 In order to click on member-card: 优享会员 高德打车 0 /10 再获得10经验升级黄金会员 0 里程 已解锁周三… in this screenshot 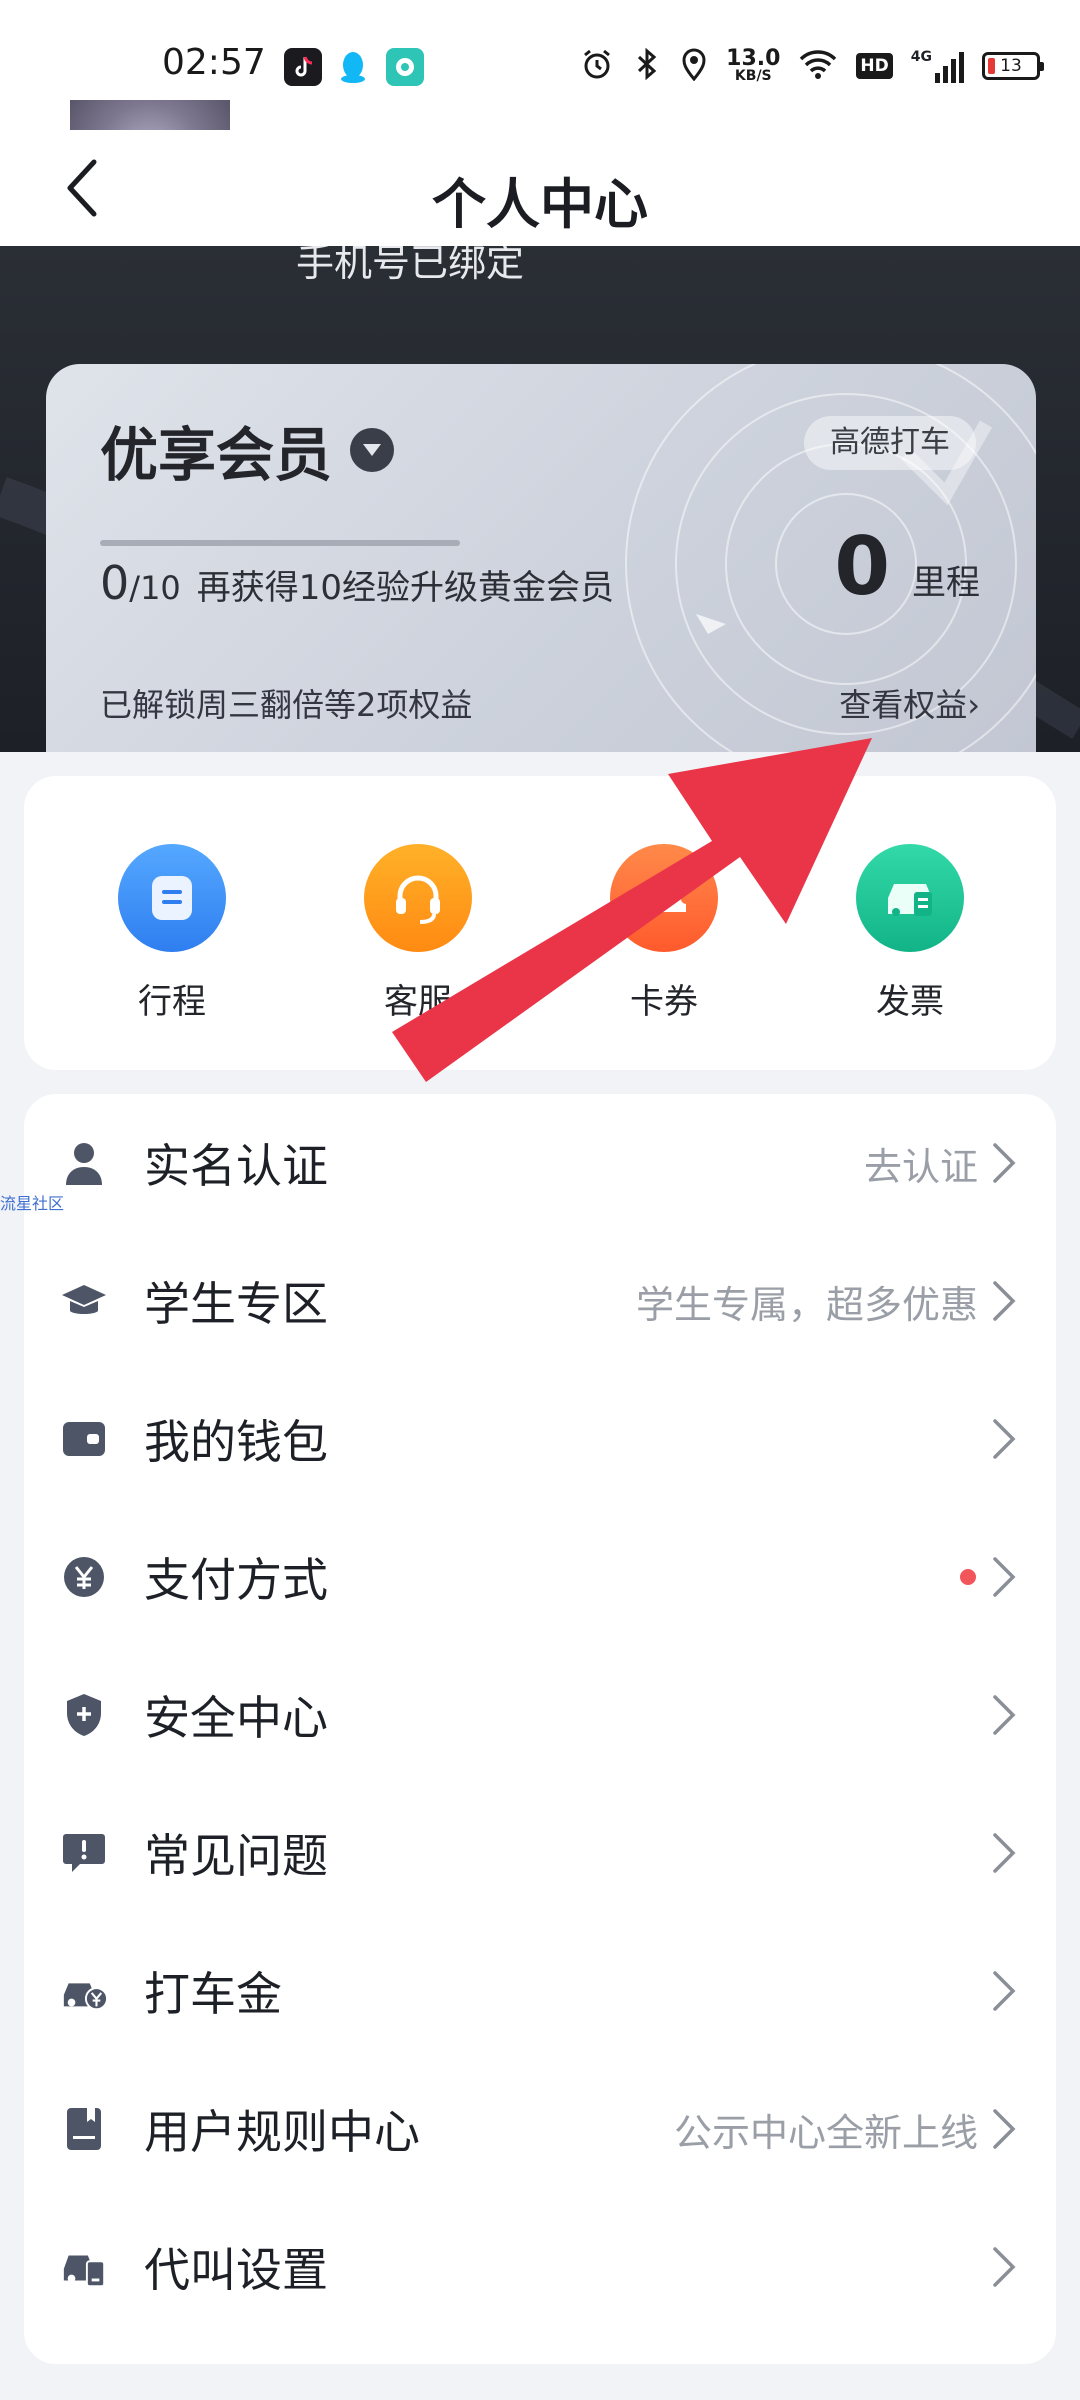, I will do `click(541, 558)`.